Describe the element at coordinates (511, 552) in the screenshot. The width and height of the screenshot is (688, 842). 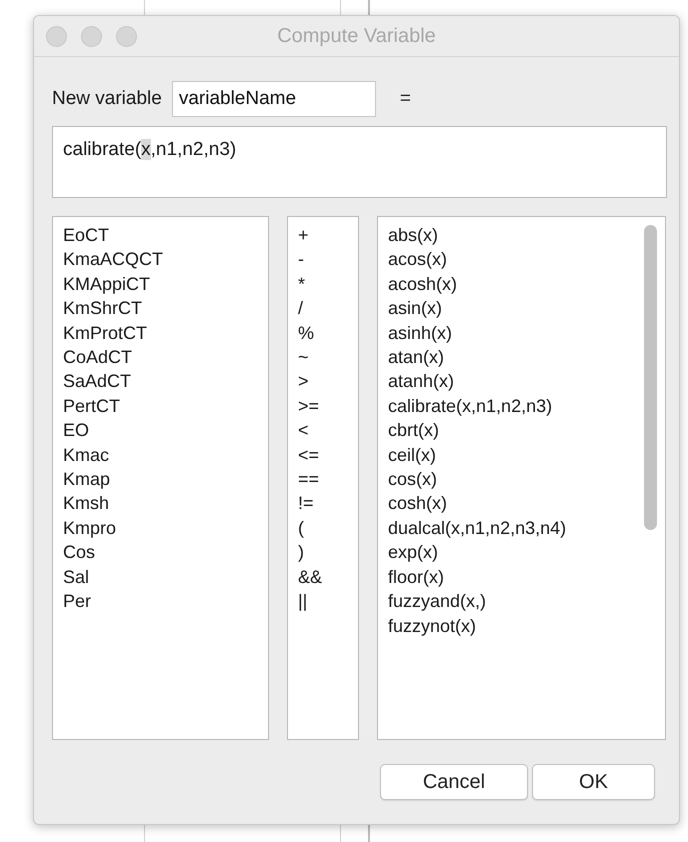
I see `function-item: exp(x)` at that location.